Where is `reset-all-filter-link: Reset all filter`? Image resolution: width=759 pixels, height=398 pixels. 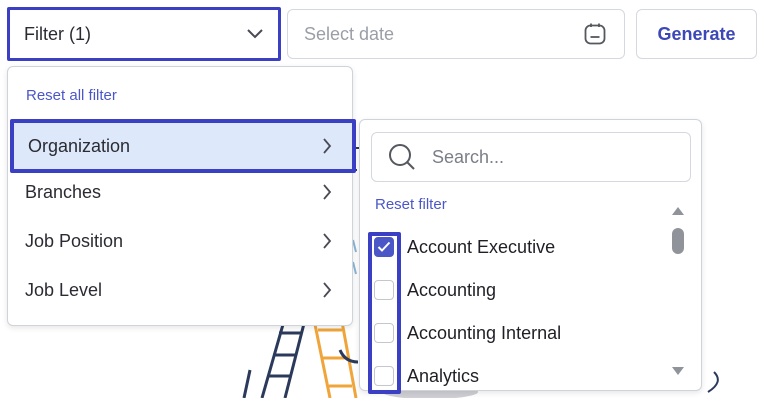 reset-all-filter-link: Reset all filter is located at coordinates (71, 95).